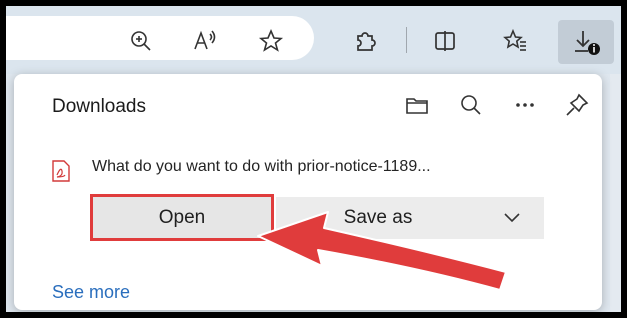 Image resolution: width=627 pixels, height=318 pixels. Describe the element at coordinates (525, 105) in the screenshot. I see `more-options-icon` at that location.